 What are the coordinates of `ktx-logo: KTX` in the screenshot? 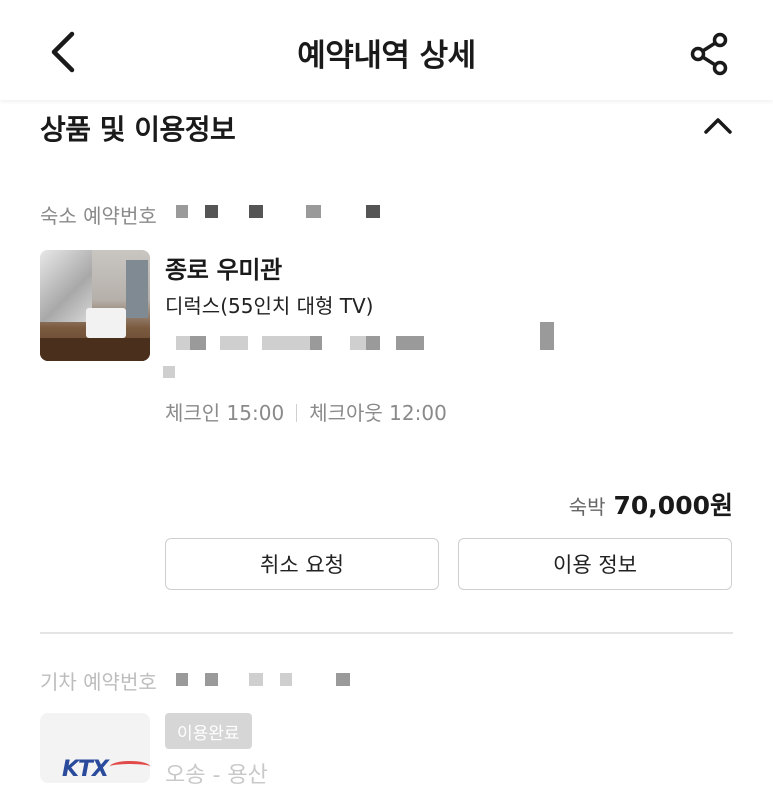 It's located at (85, 769).